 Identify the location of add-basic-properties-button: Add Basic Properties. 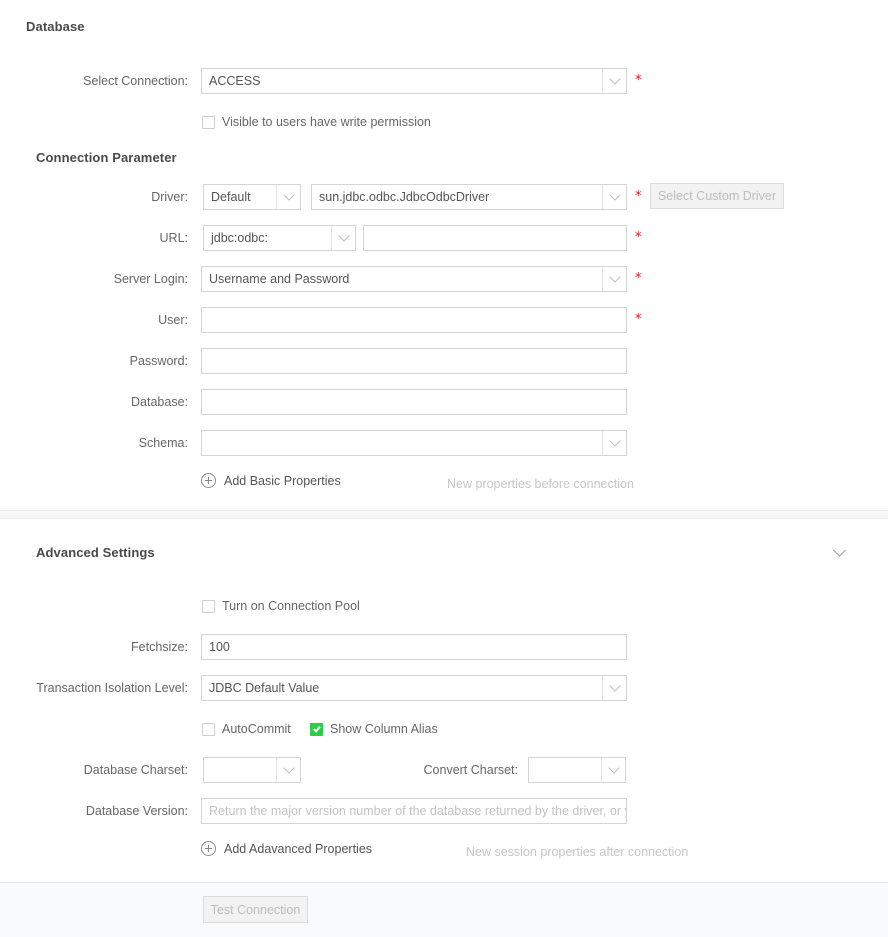
(271, 480).